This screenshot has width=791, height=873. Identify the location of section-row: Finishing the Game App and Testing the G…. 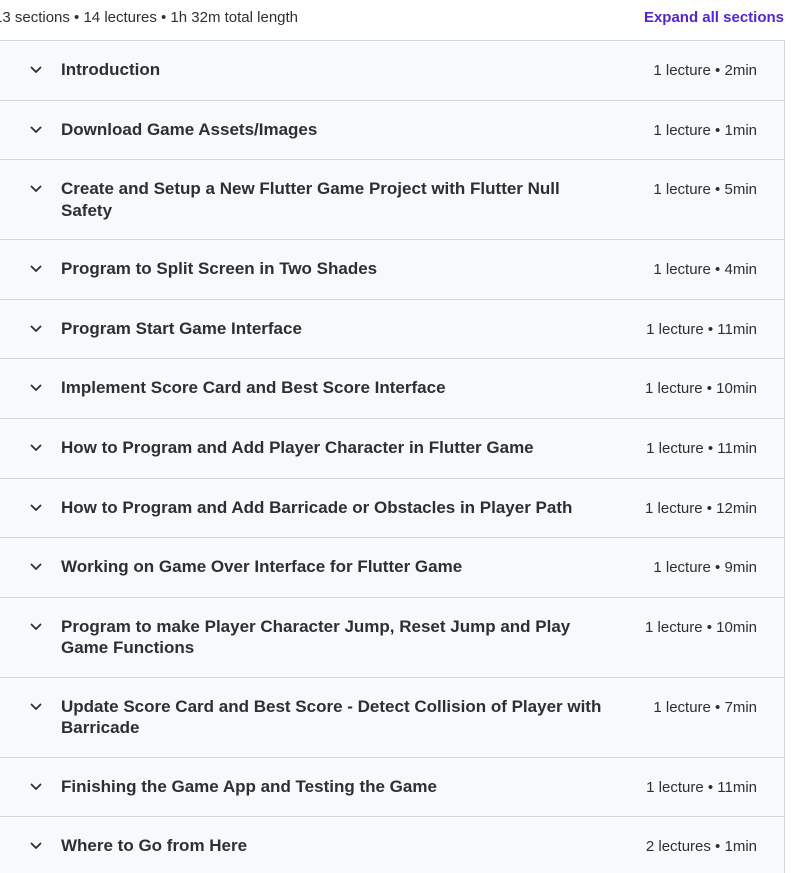
(392, 788).